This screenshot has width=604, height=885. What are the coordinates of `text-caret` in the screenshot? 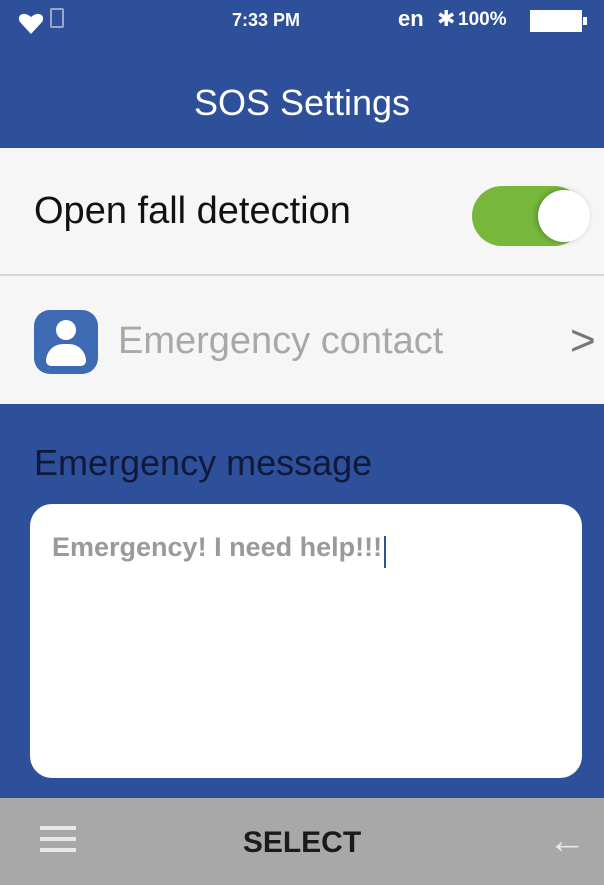 It's located at (385, 551).